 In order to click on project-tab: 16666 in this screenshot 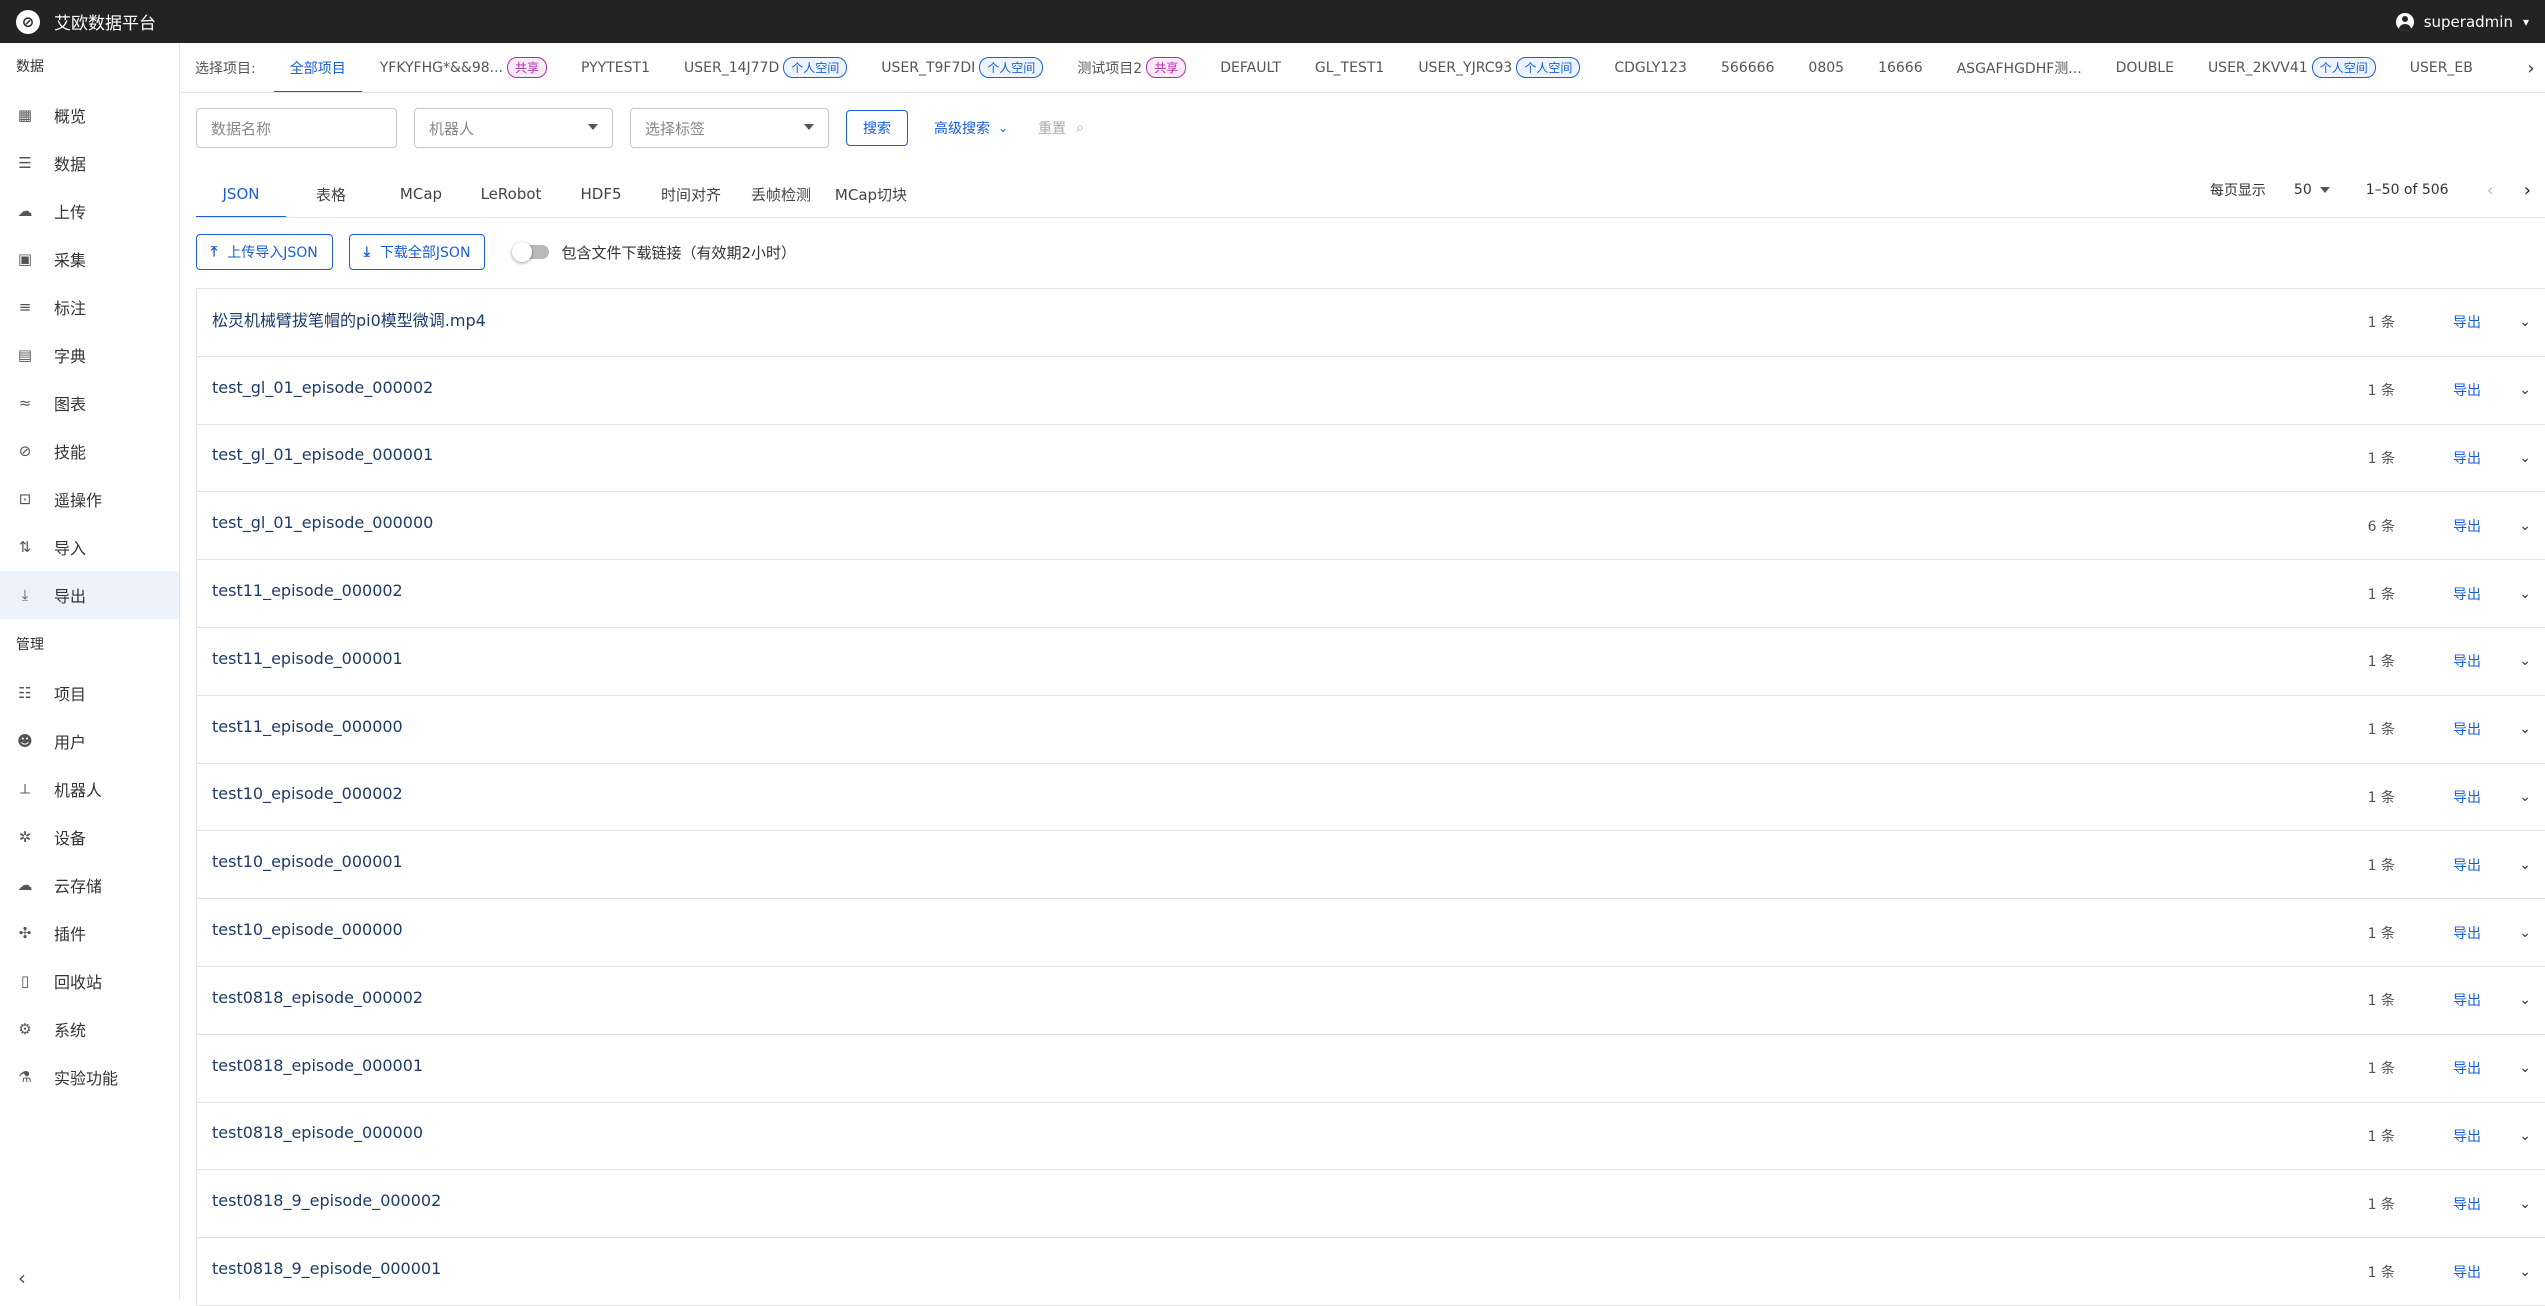, I will do `click(1900, 67)`.